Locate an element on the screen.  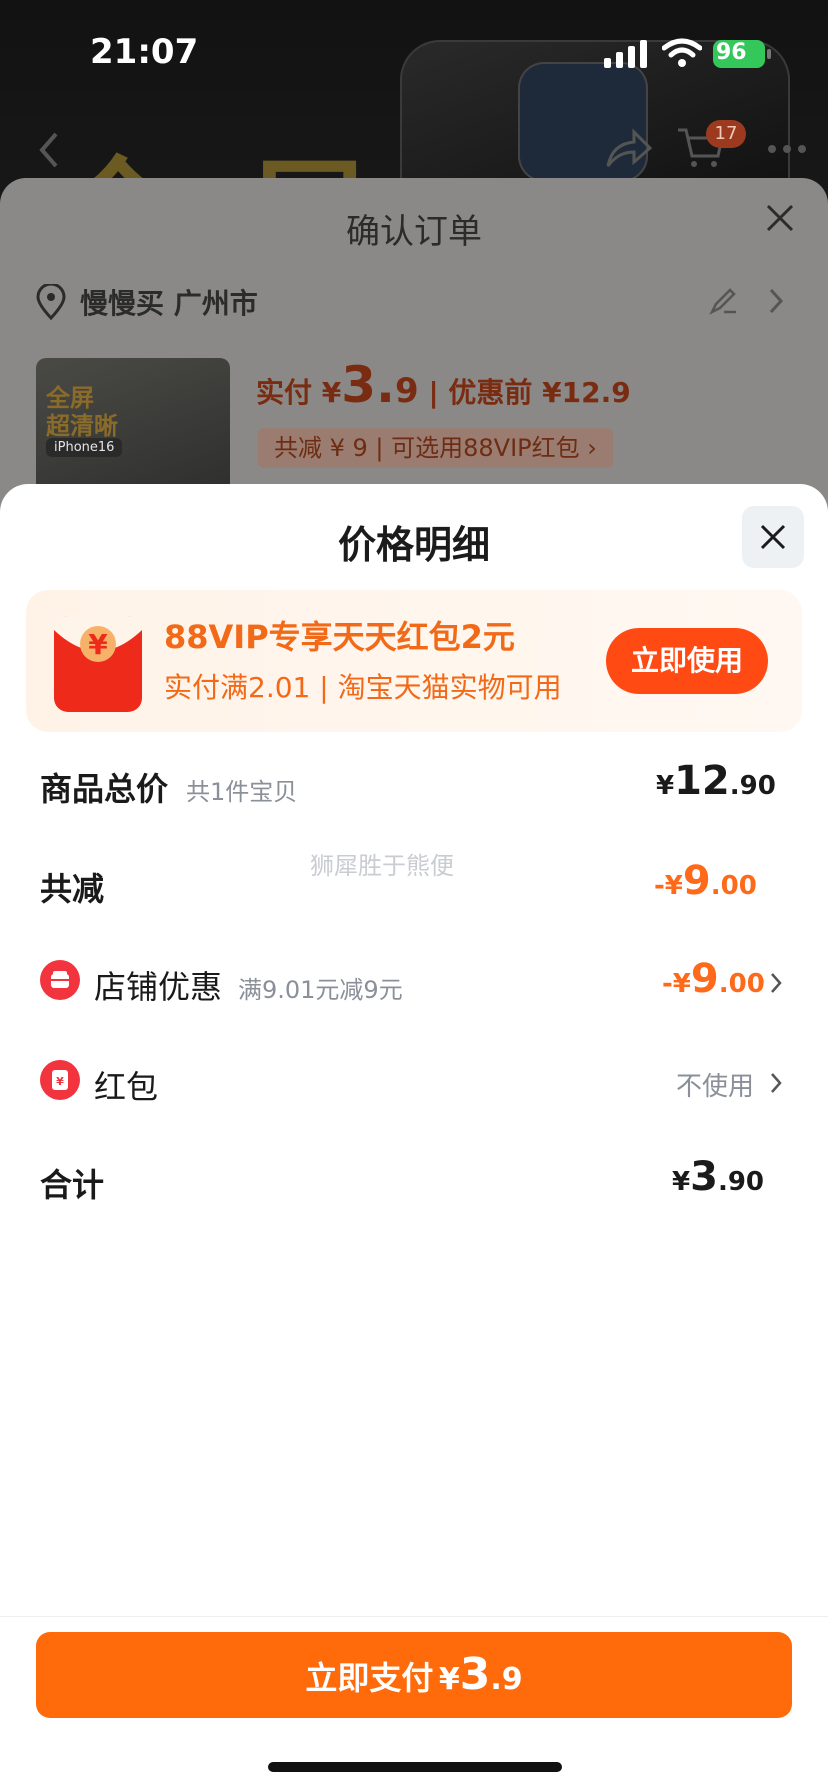
sum-value: ¥3.90 is located at coordinates (718, 1177).